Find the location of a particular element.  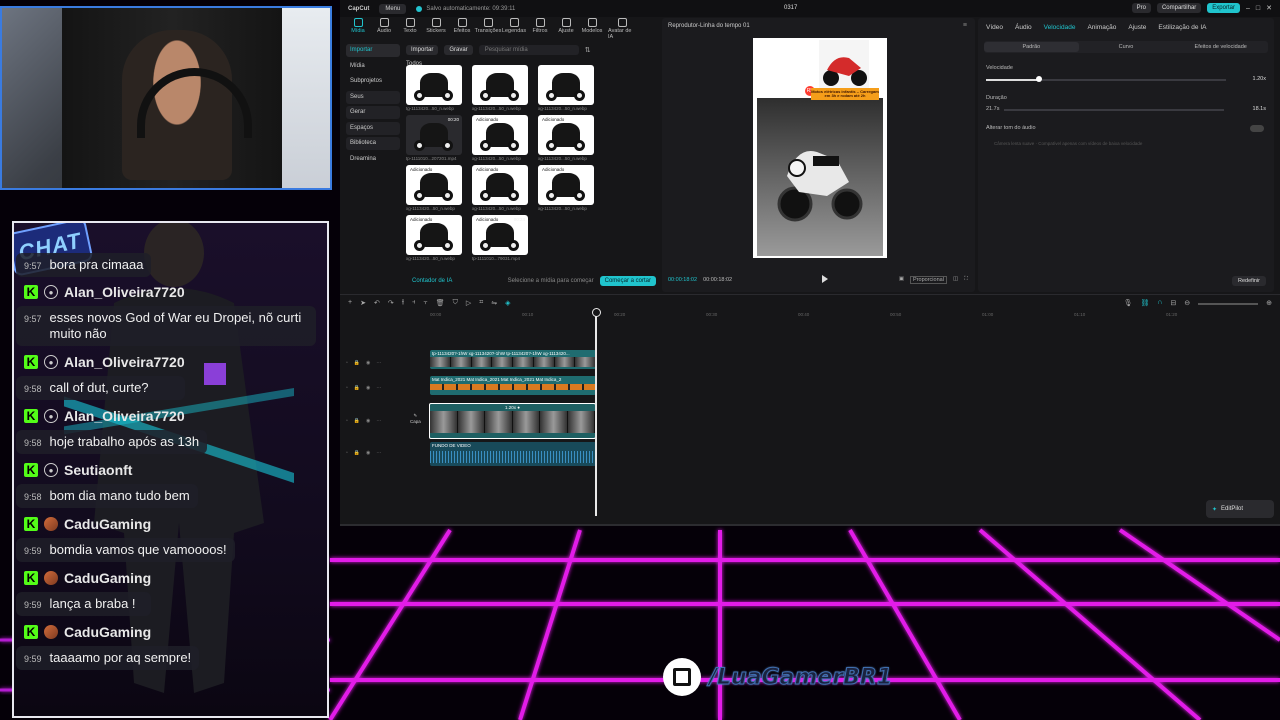

slider-handle is located at coordinates (1038, 79).